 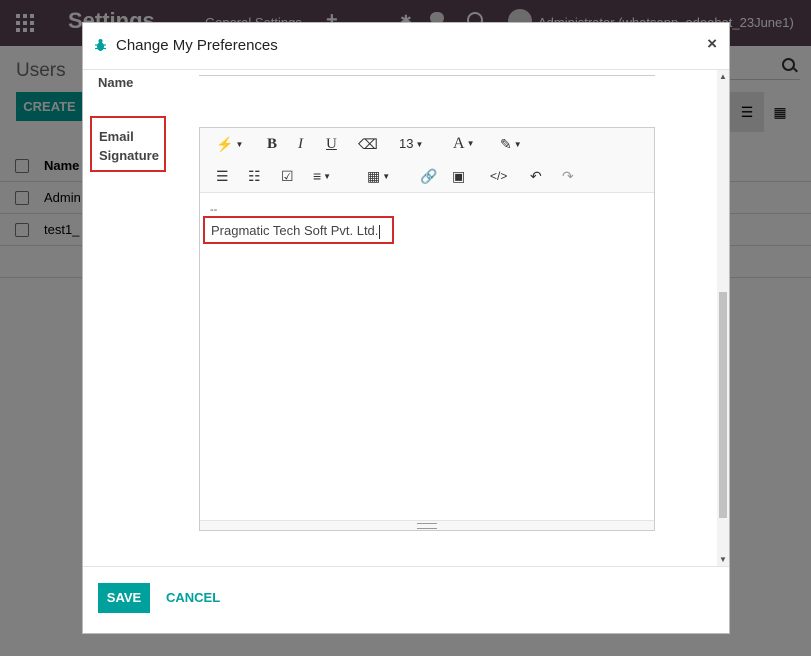 I want to click on table-icon: ▦ ▼, so click(x=378, y=176).